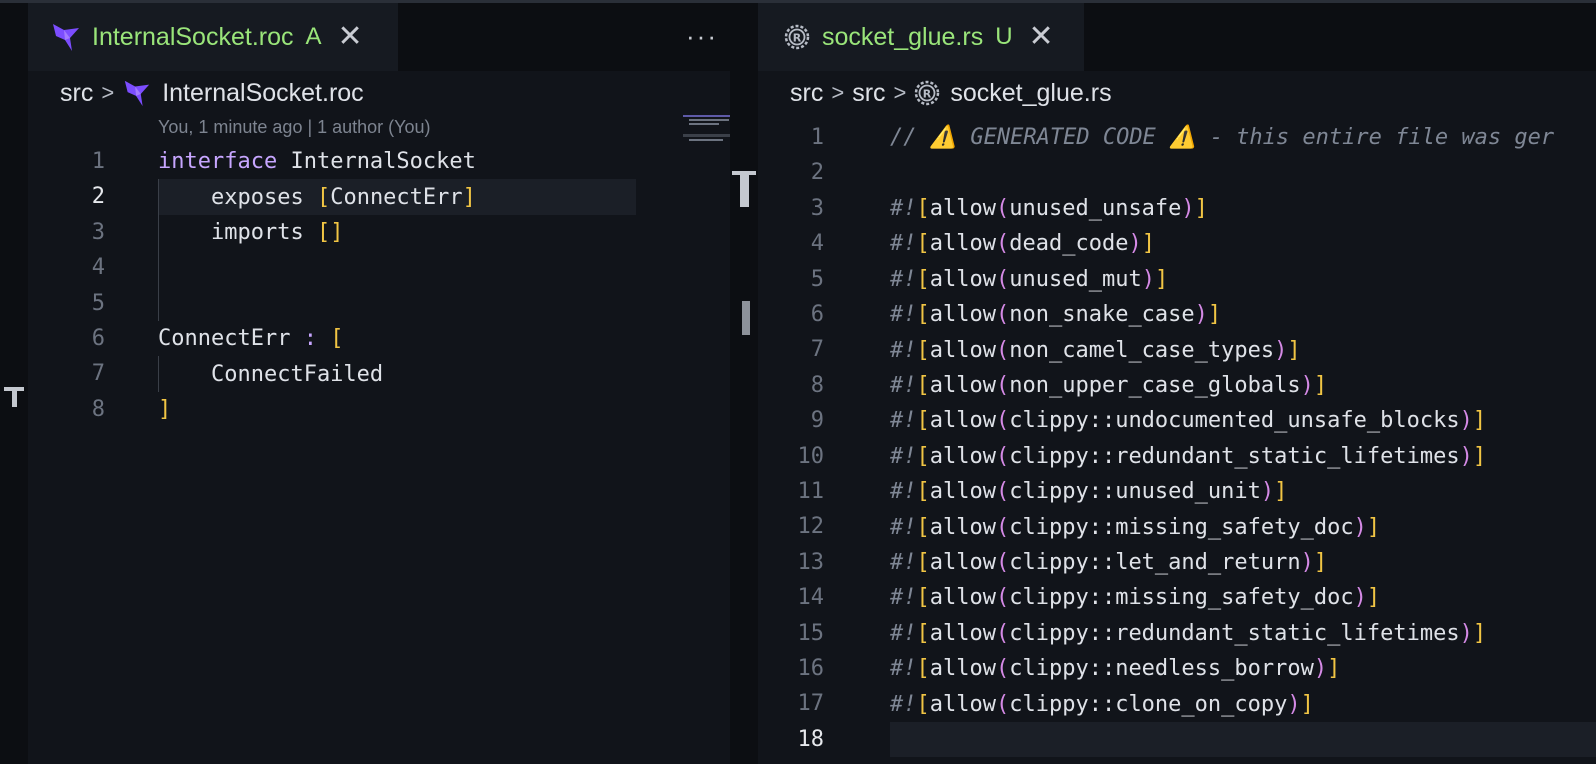 The height and width of the screenshot is (764, 1596). Describe the element at coordinates (1030, 93) in the screenshot. I see `breadcrumb-file: socket_glue.rs` at that location.